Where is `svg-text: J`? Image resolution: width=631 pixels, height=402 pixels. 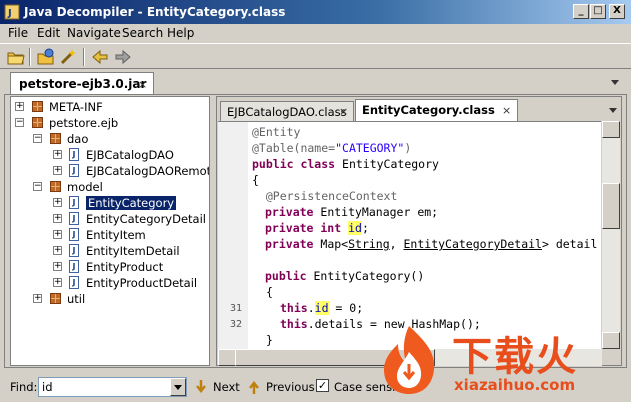 svg-text: J is located at coordinates (9, 13).